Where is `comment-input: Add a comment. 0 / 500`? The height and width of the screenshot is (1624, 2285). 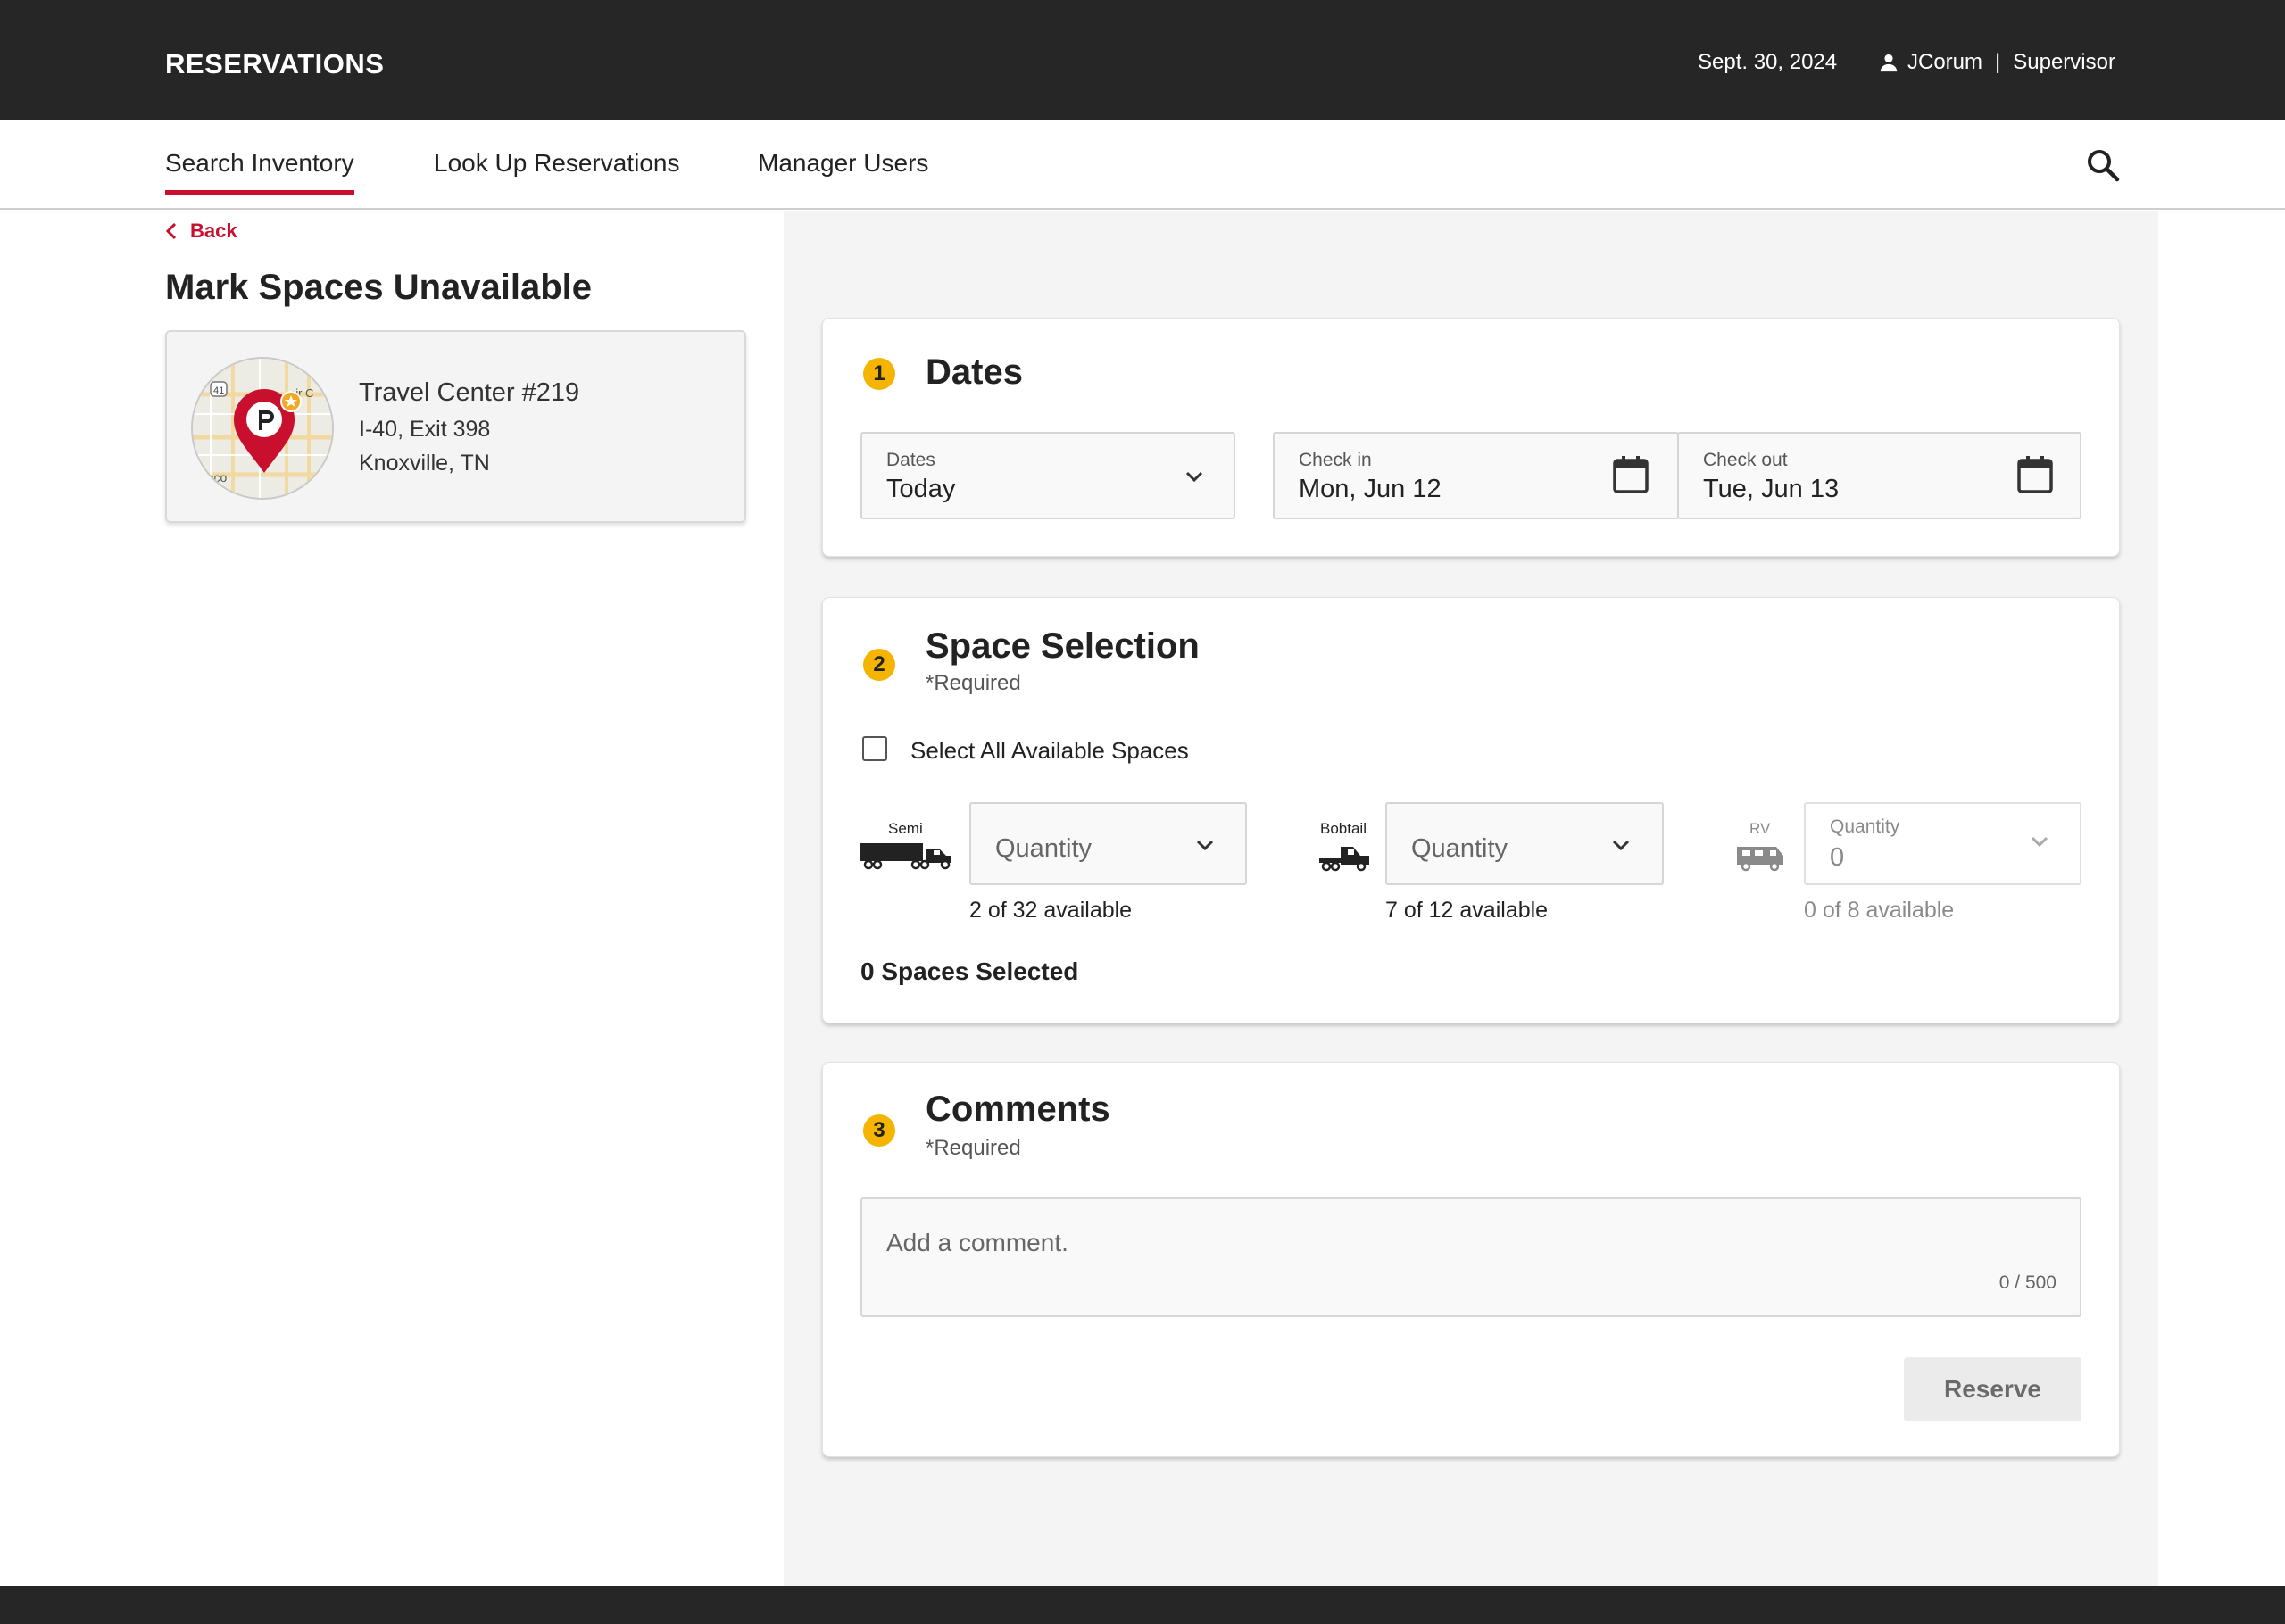
comment-input: Add a comment. 0 / 500 is located at coordinates (1470, 1257).